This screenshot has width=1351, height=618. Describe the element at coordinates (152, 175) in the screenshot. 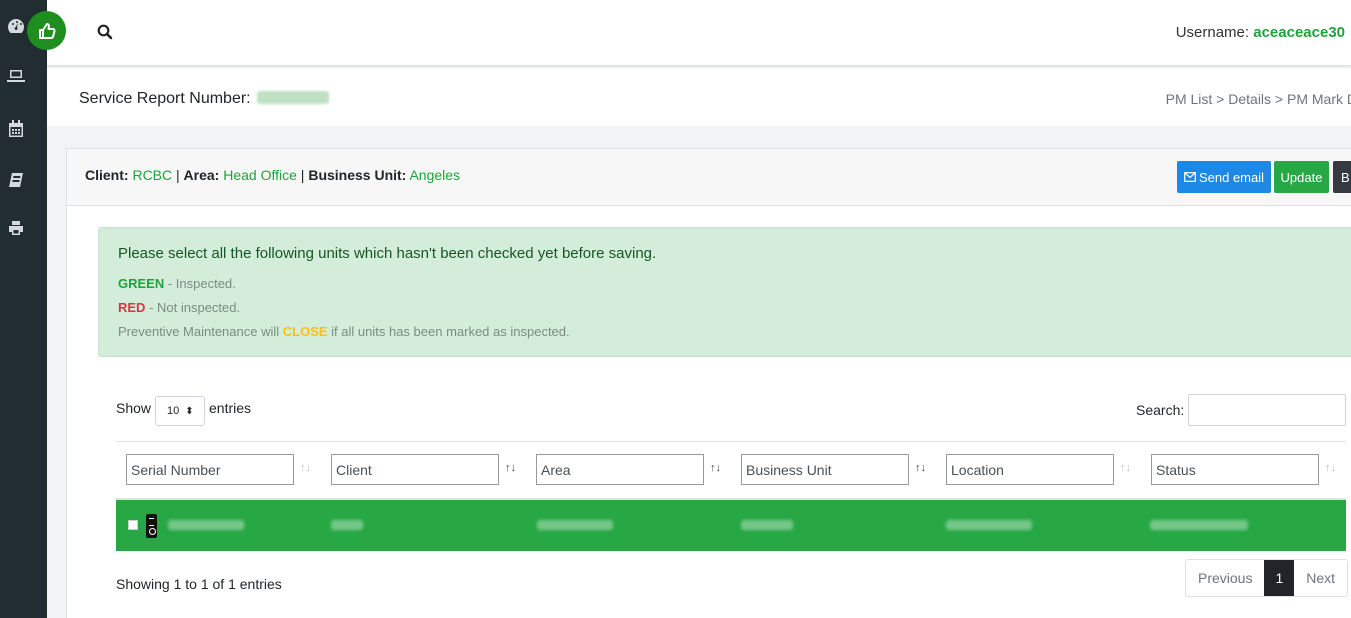

I see `client-value: RCBC` at that location.